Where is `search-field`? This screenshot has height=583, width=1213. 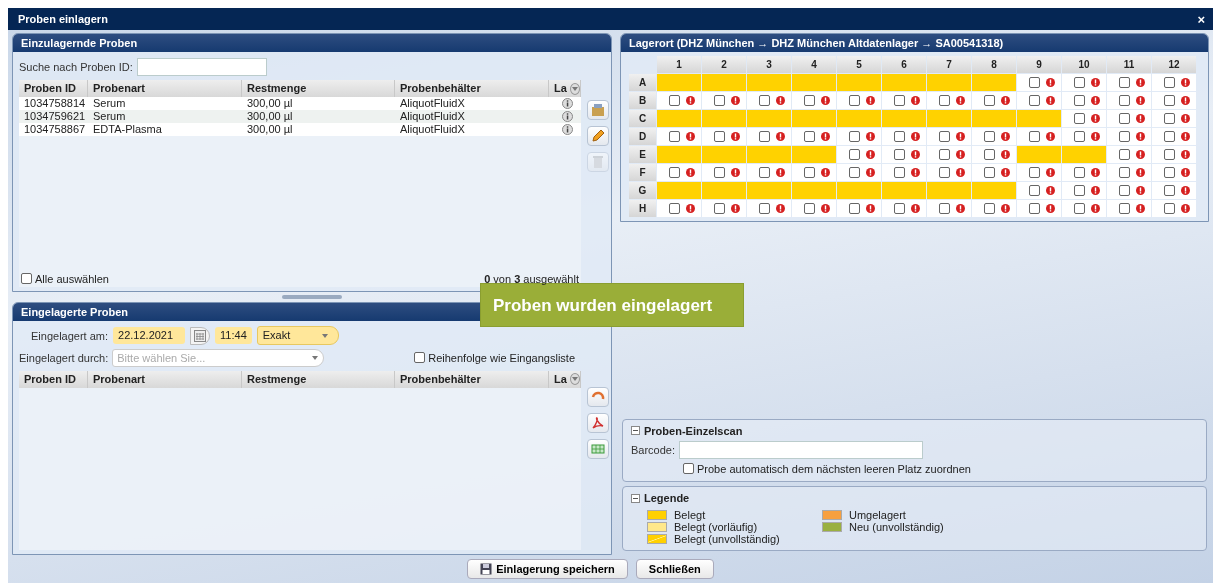 search-field is located at coordinates (201, 67).